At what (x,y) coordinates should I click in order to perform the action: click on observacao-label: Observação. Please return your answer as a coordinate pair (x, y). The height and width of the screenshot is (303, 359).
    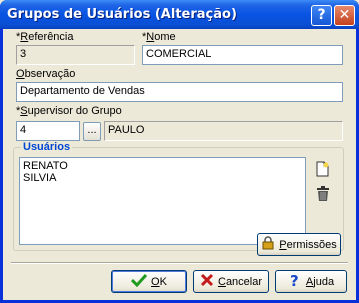
    Looking at the image, I should click on (46, 74).